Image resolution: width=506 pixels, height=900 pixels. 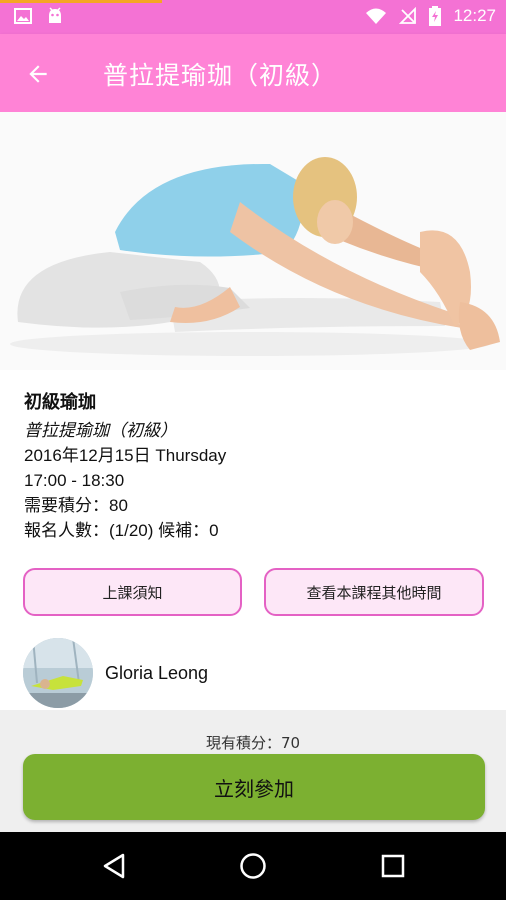 I want to click on arrow-back-icon, so click(x=38, y=74).